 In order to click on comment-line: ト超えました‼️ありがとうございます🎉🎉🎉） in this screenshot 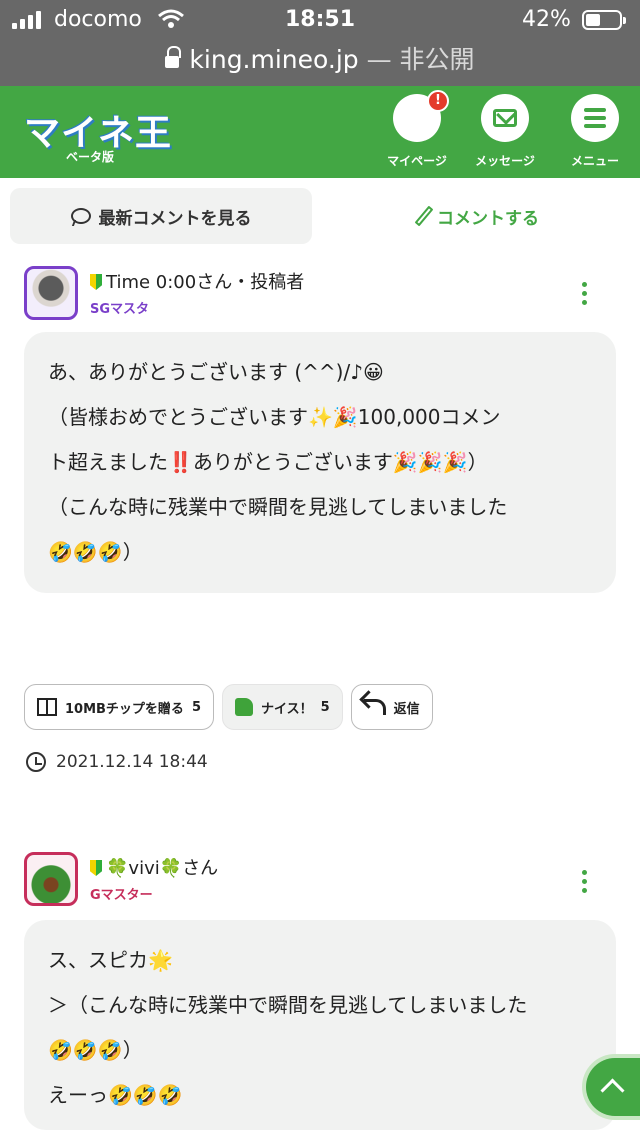, I will do `click(268, 462)`.